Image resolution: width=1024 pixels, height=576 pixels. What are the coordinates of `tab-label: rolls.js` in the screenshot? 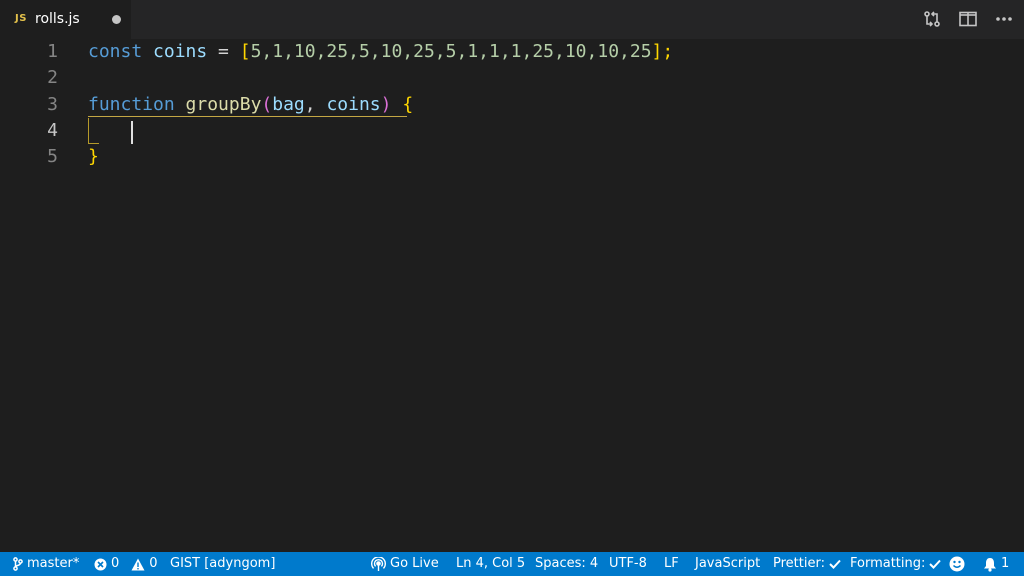 It's located at (57, 19).